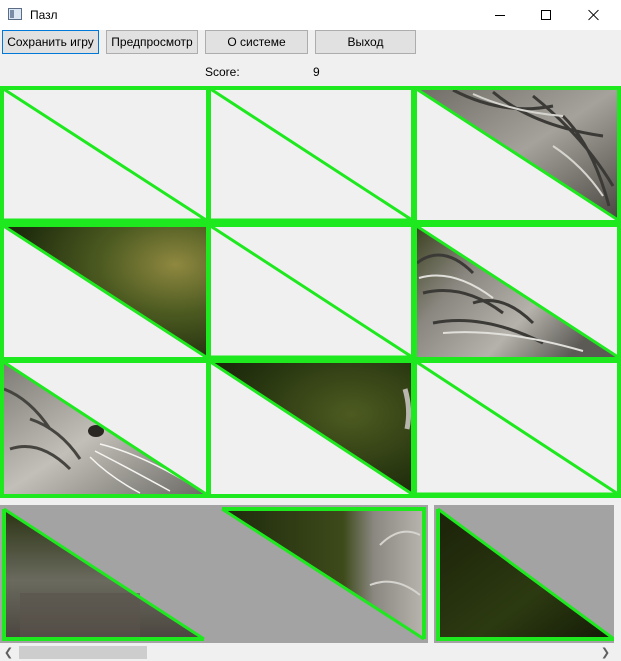  I want to click on close-button, so click(594, 15).